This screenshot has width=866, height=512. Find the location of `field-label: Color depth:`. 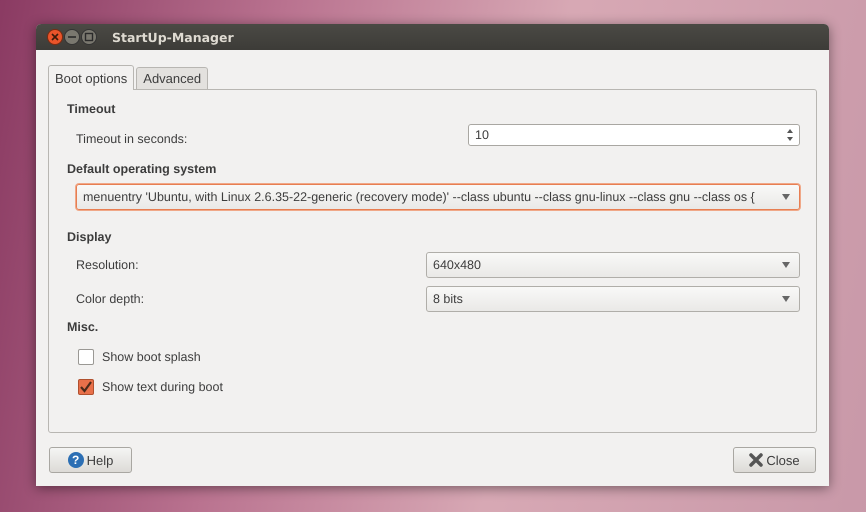

field-label: Color depth: is located at coordinates (110, 299).